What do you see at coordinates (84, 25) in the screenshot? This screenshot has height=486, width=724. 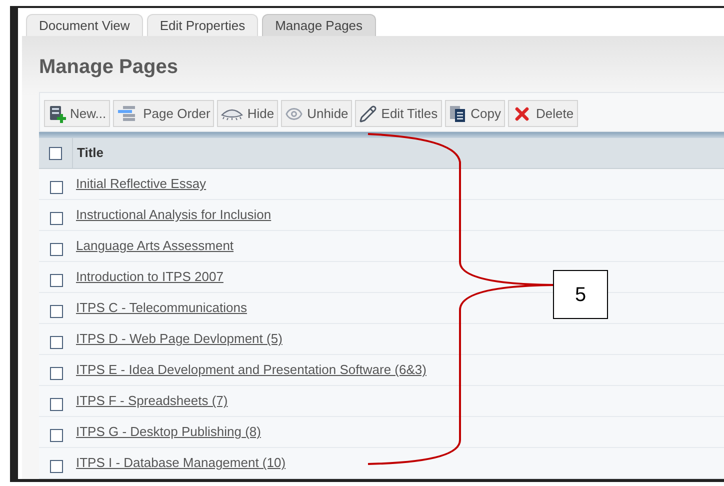 I see `tab: Document View` at bounding box center [84, 25].